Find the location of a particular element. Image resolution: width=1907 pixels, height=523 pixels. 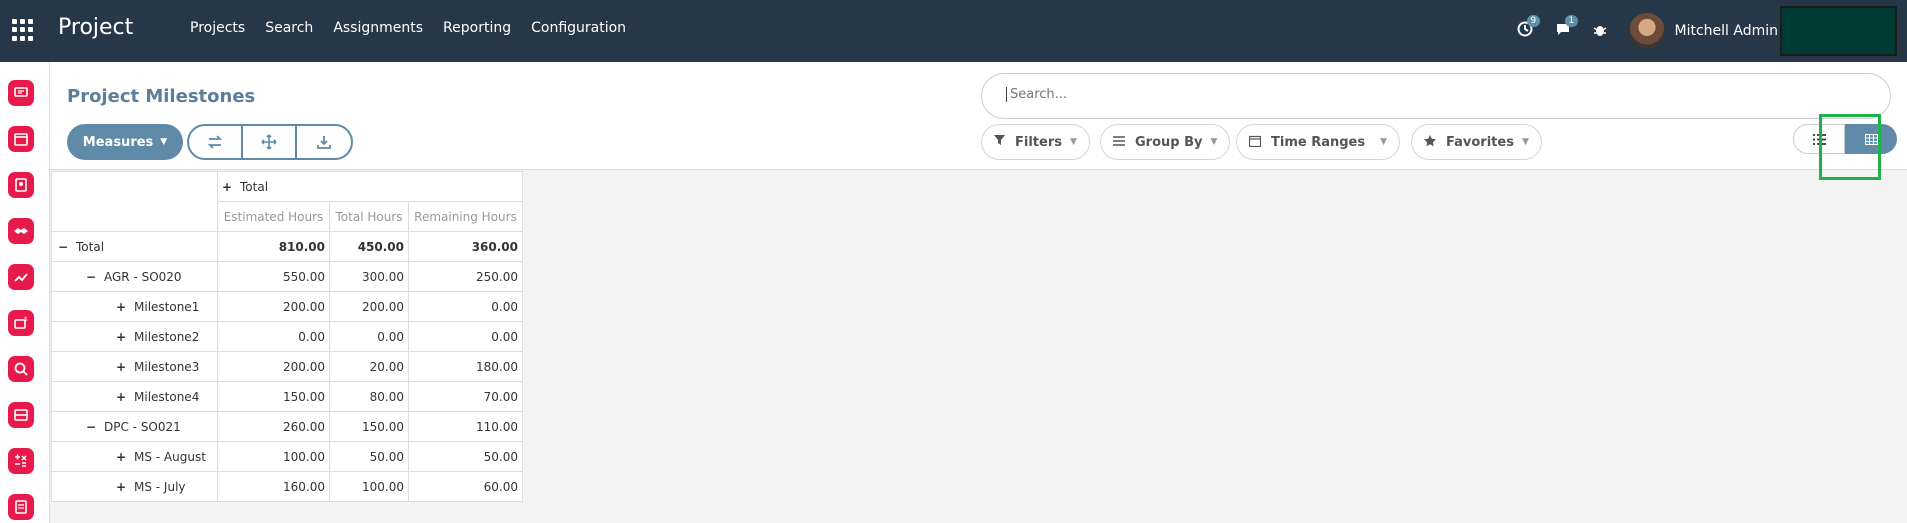

page-title: Project Milestones is located at coordinates (161, 96).